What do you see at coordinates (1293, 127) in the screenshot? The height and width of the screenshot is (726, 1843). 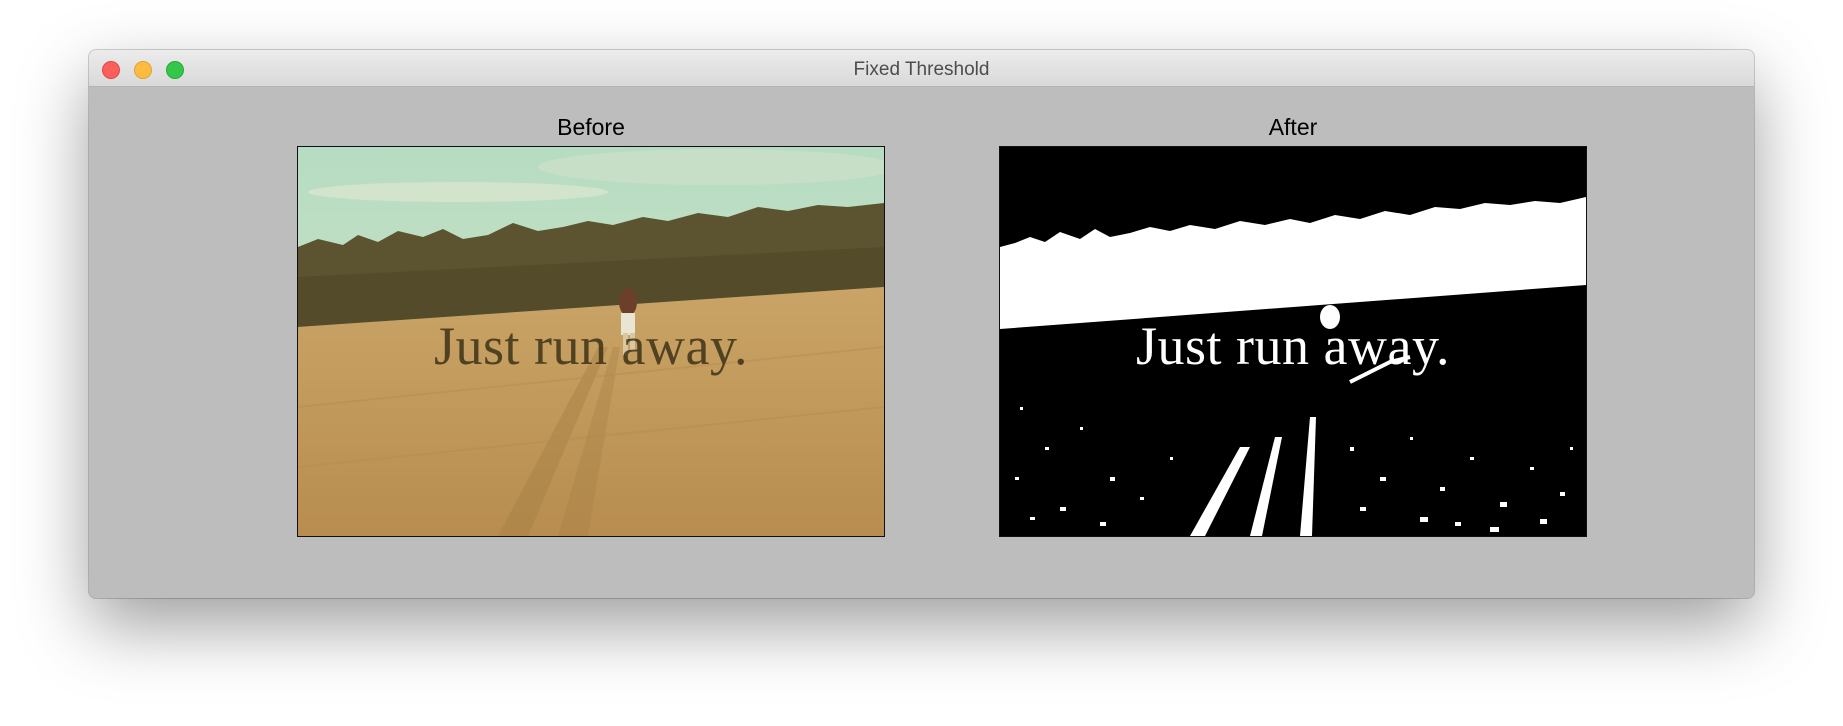 I see `after-label: After` at bounding box center [1293, 127].